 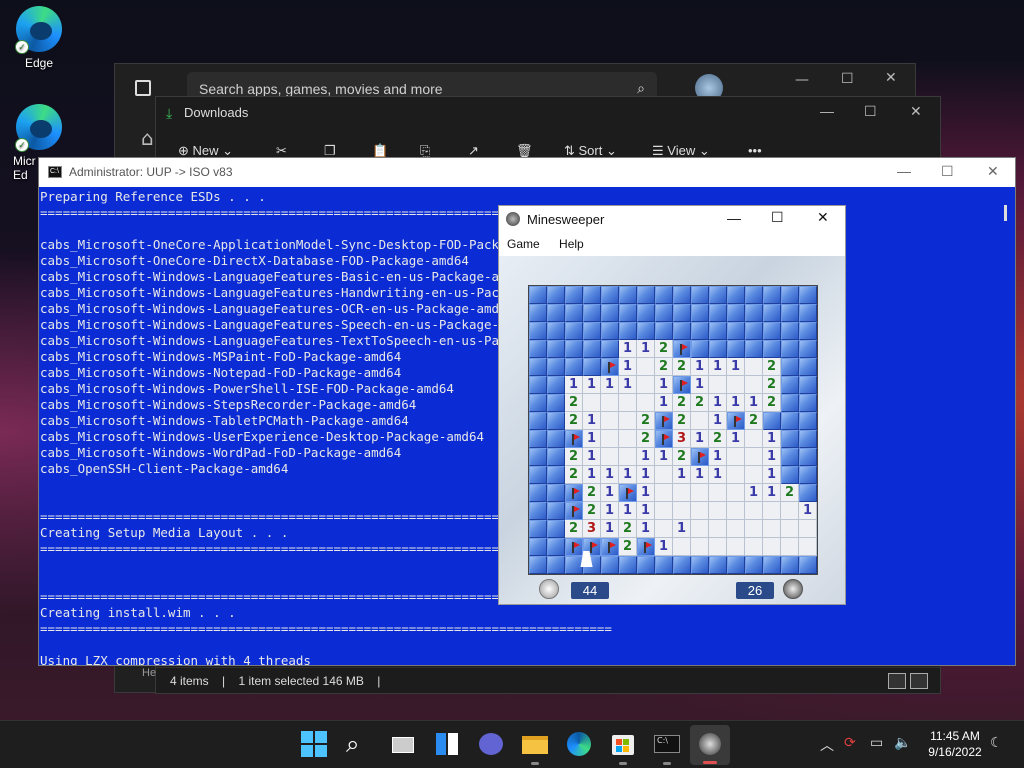 What do you see at coordinates (592, 529) in the screenshot?
I see `number-cell: 3` at bounding box center [592, 529].